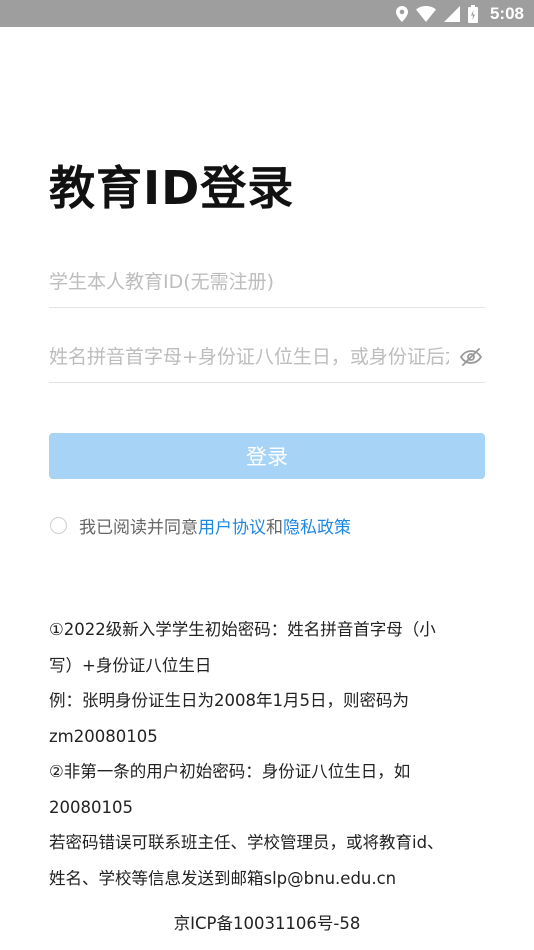  Describe the element at coordinates (267, 13) in the screenshot. I see `status-bar: 5:08` at that location.